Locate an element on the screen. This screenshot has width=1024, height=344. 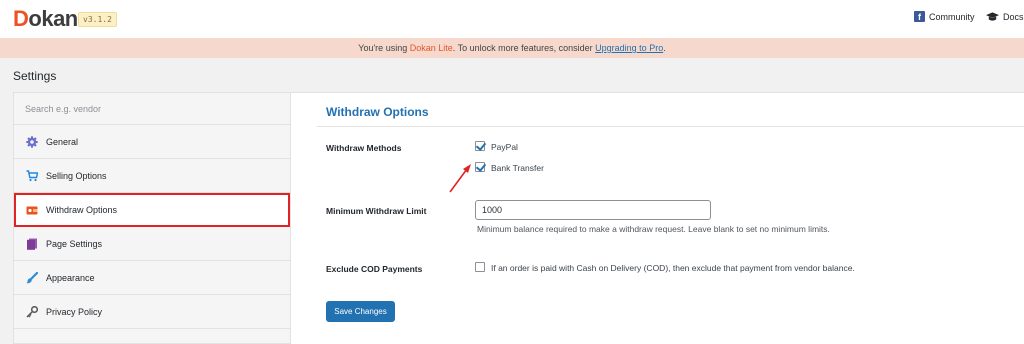
sidebar-item-label: Page Settings is located at coordinates (74, 243).